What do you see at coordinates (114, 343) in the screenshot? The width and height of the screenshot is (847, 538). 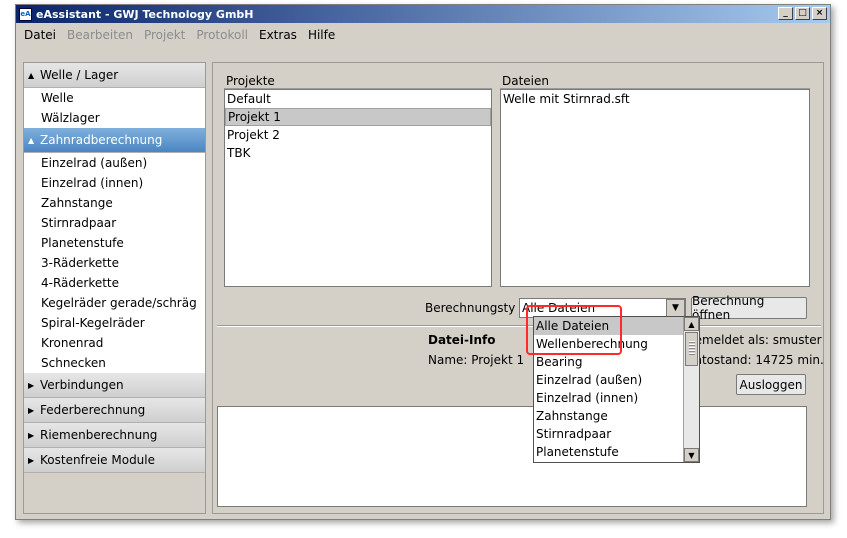 I see `nav-item-kronenrad: Kronenrad` at bounding box center [114, 343].